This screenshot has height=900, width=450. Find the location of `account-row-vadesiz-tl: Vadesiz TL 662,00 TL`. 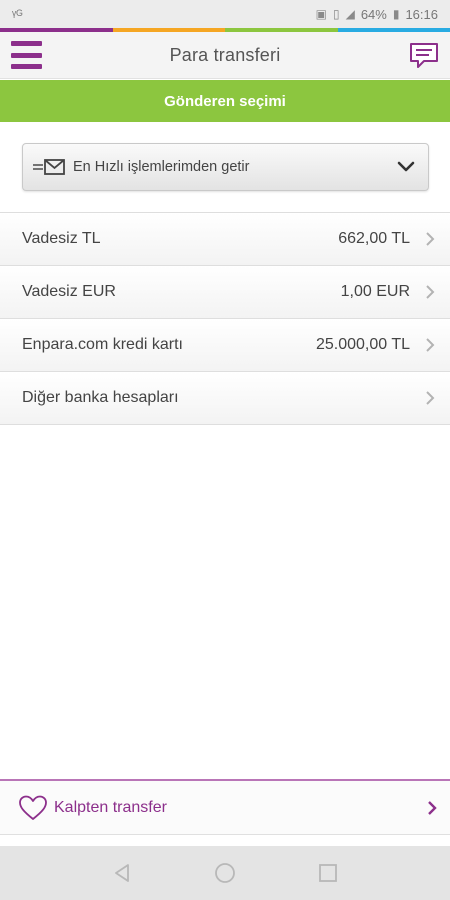

account-row-vadesiz-tl: Vadesiz TL 662,00 TL is located at coordinates (225, 239).